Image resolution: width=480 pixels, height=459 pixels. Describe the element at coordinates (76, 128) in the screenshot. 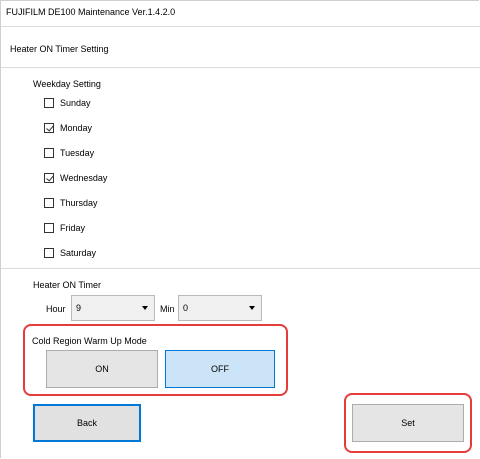

I see `checkbox-label: Monday` at that location.